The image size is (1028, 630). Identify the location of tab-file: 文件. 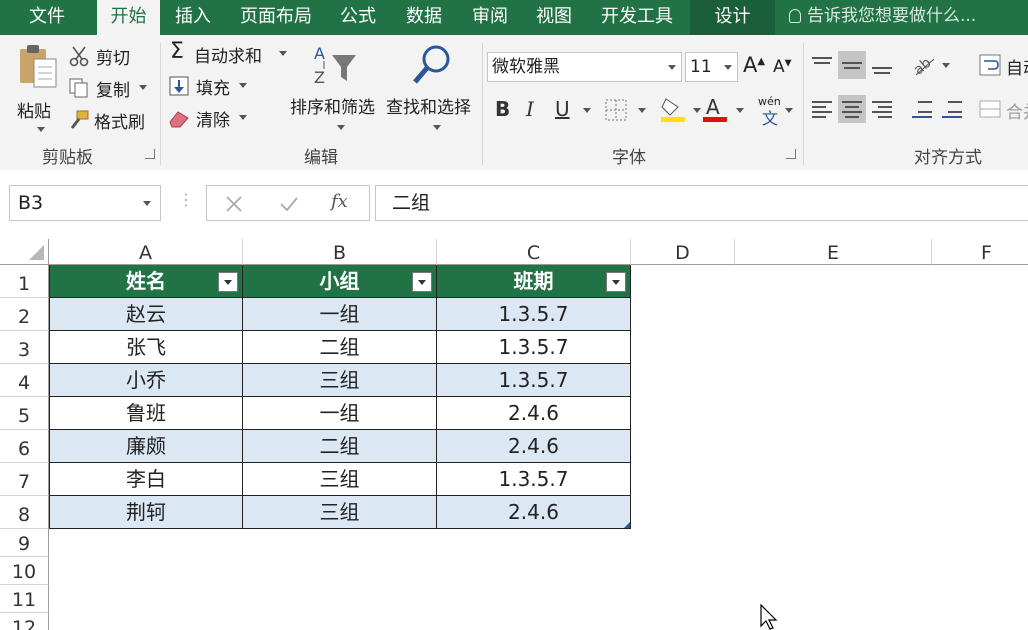
(47, 17).